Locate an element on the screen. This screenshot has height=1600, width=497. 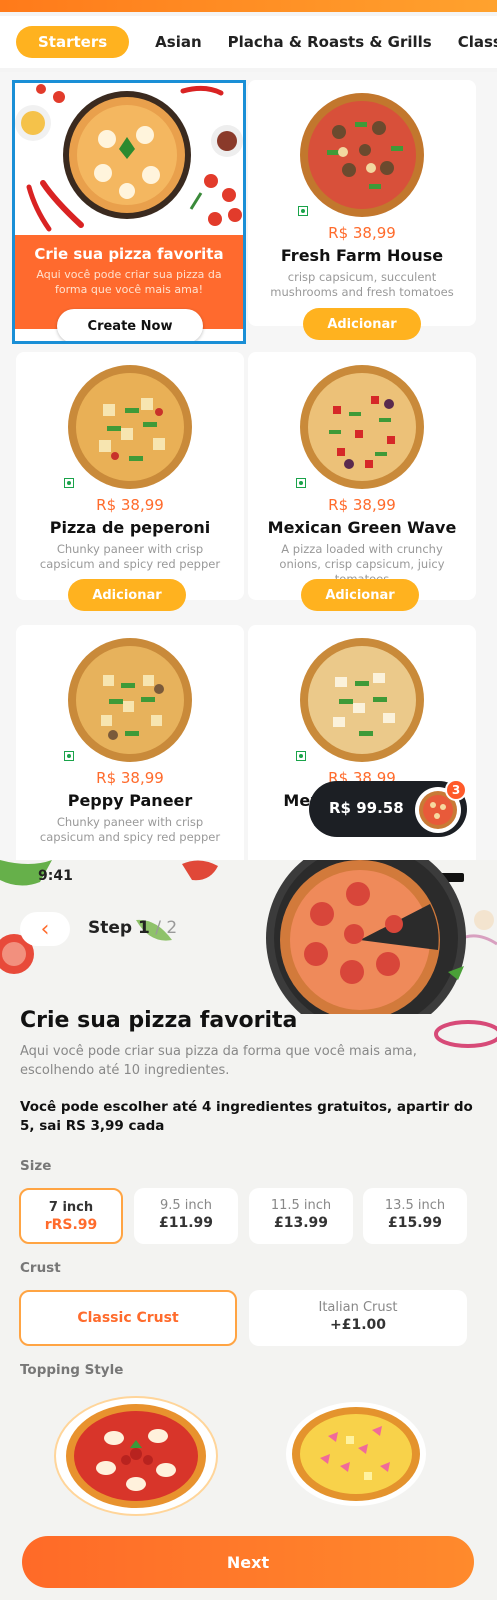
size-option-9-5-inch: 9.5 inch £11.99 is located at coordinates (186, 1216).